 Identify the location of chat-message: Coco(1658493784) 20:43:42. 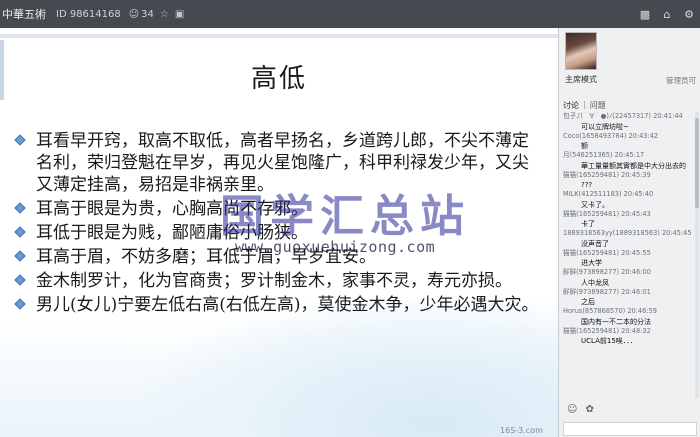
(631, 137).